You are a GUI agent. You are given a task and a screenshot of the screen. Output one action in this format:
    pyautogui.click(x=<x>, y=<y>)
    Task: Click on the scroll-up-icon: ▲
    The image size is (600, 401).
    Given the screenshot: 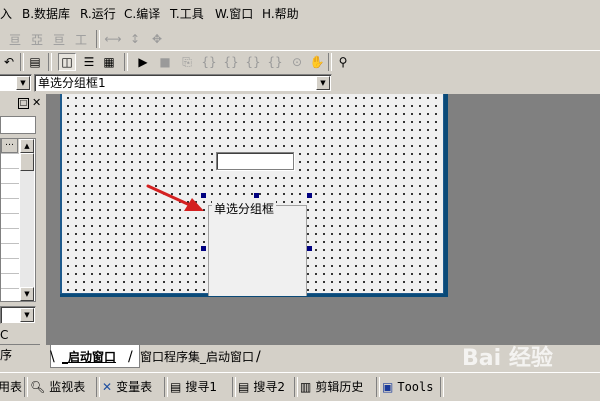 What is the action you would take?
    pyautogui.click(x=27, y=146)
    